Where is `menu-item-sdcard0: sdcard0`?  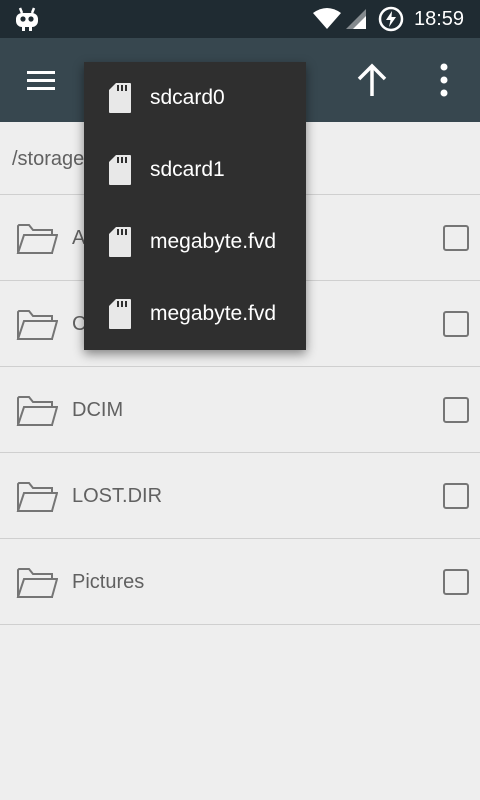 menu-item-sdcard0: sdcard0 is located at coordinates (195, 98).